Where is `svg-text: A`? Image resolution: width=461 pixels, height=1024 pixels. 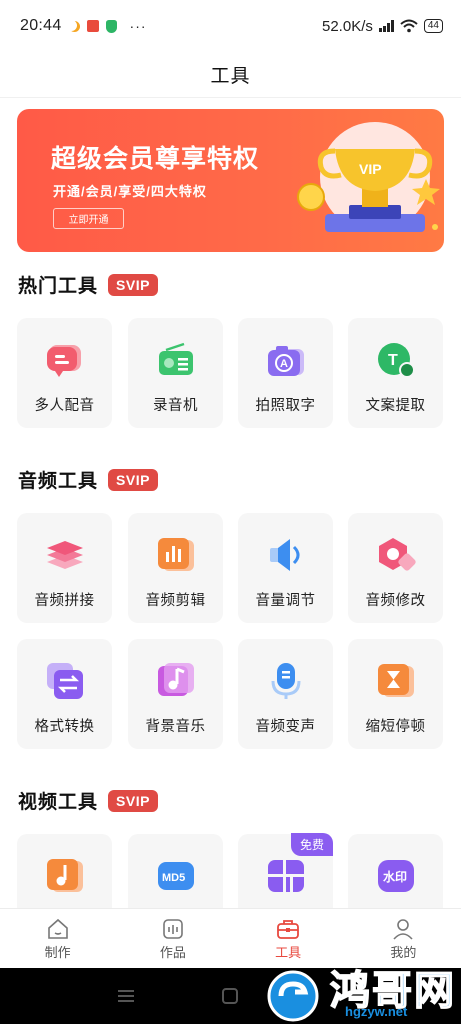 svg-text: A is located at coordinates (284, 364).